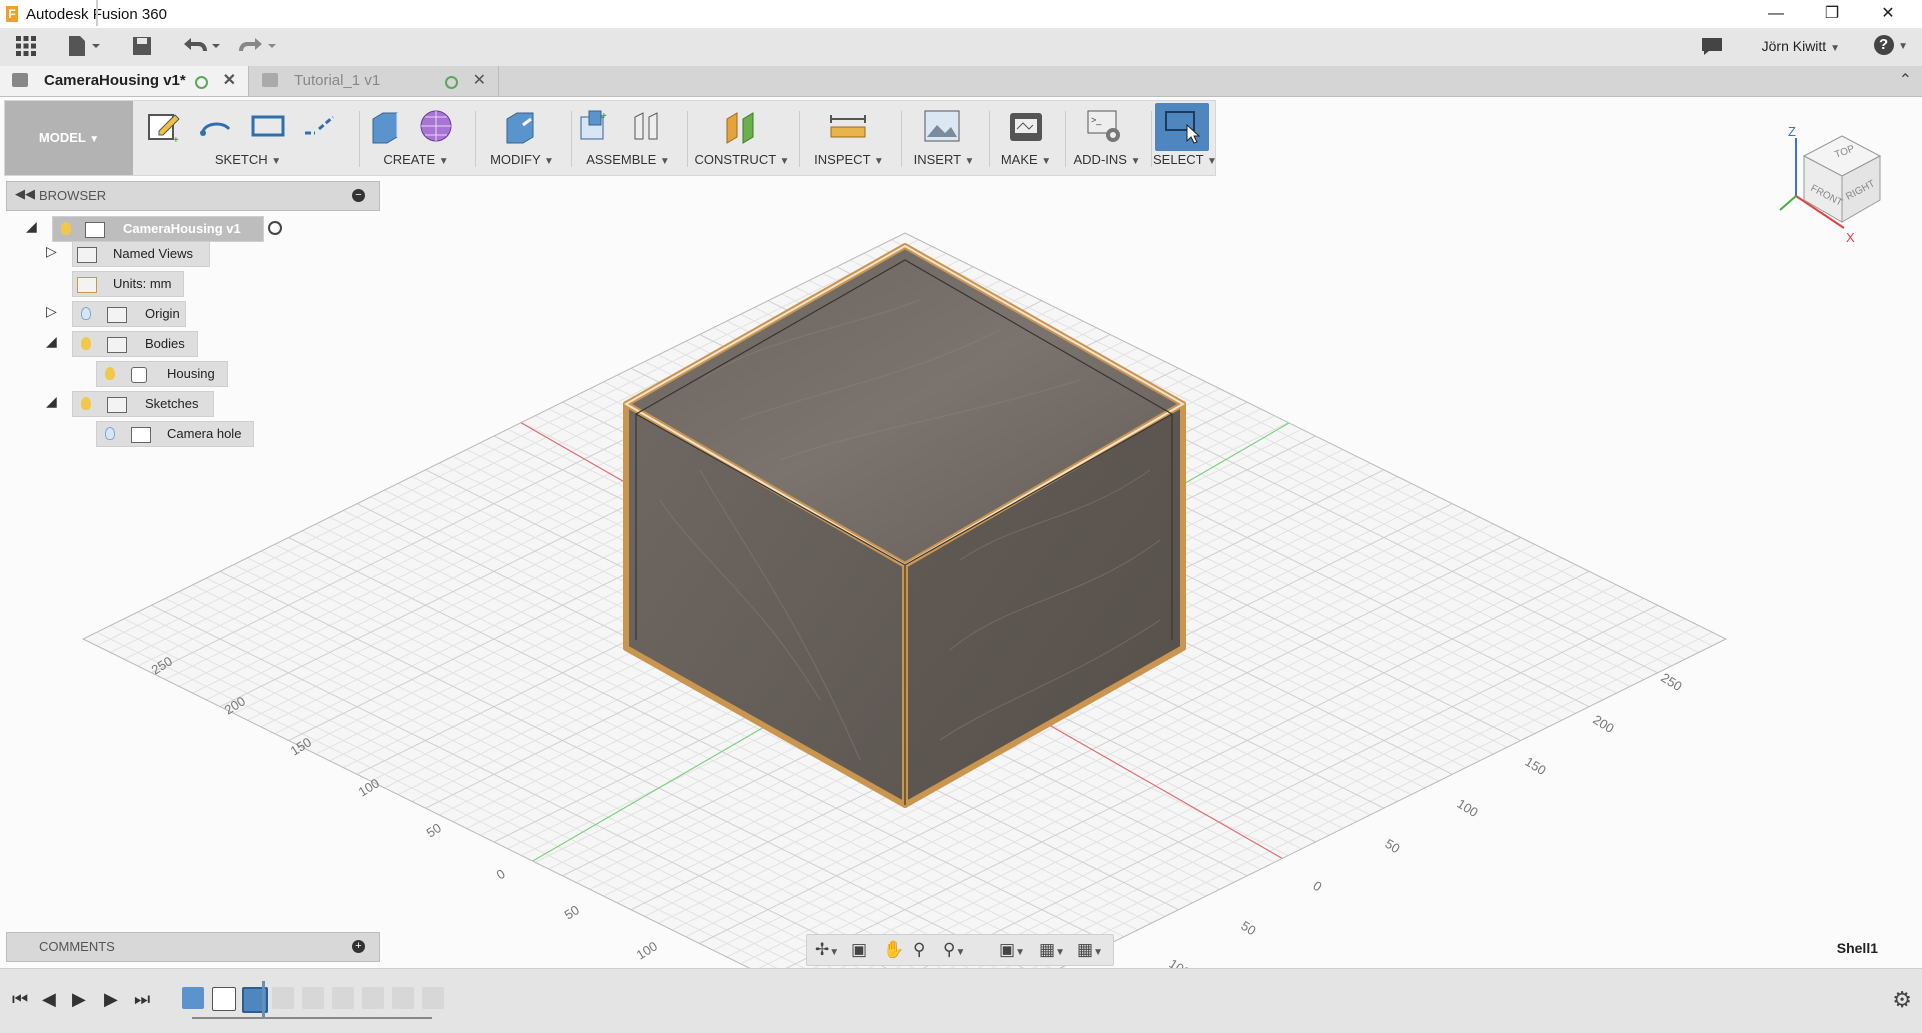 Image resolution: width=1922 pixels, height=1033 pixels. What do you see at coordinates (1712, 47) in the screenshot?
I see `notifications-icon` at bounding box center [1712, 47].